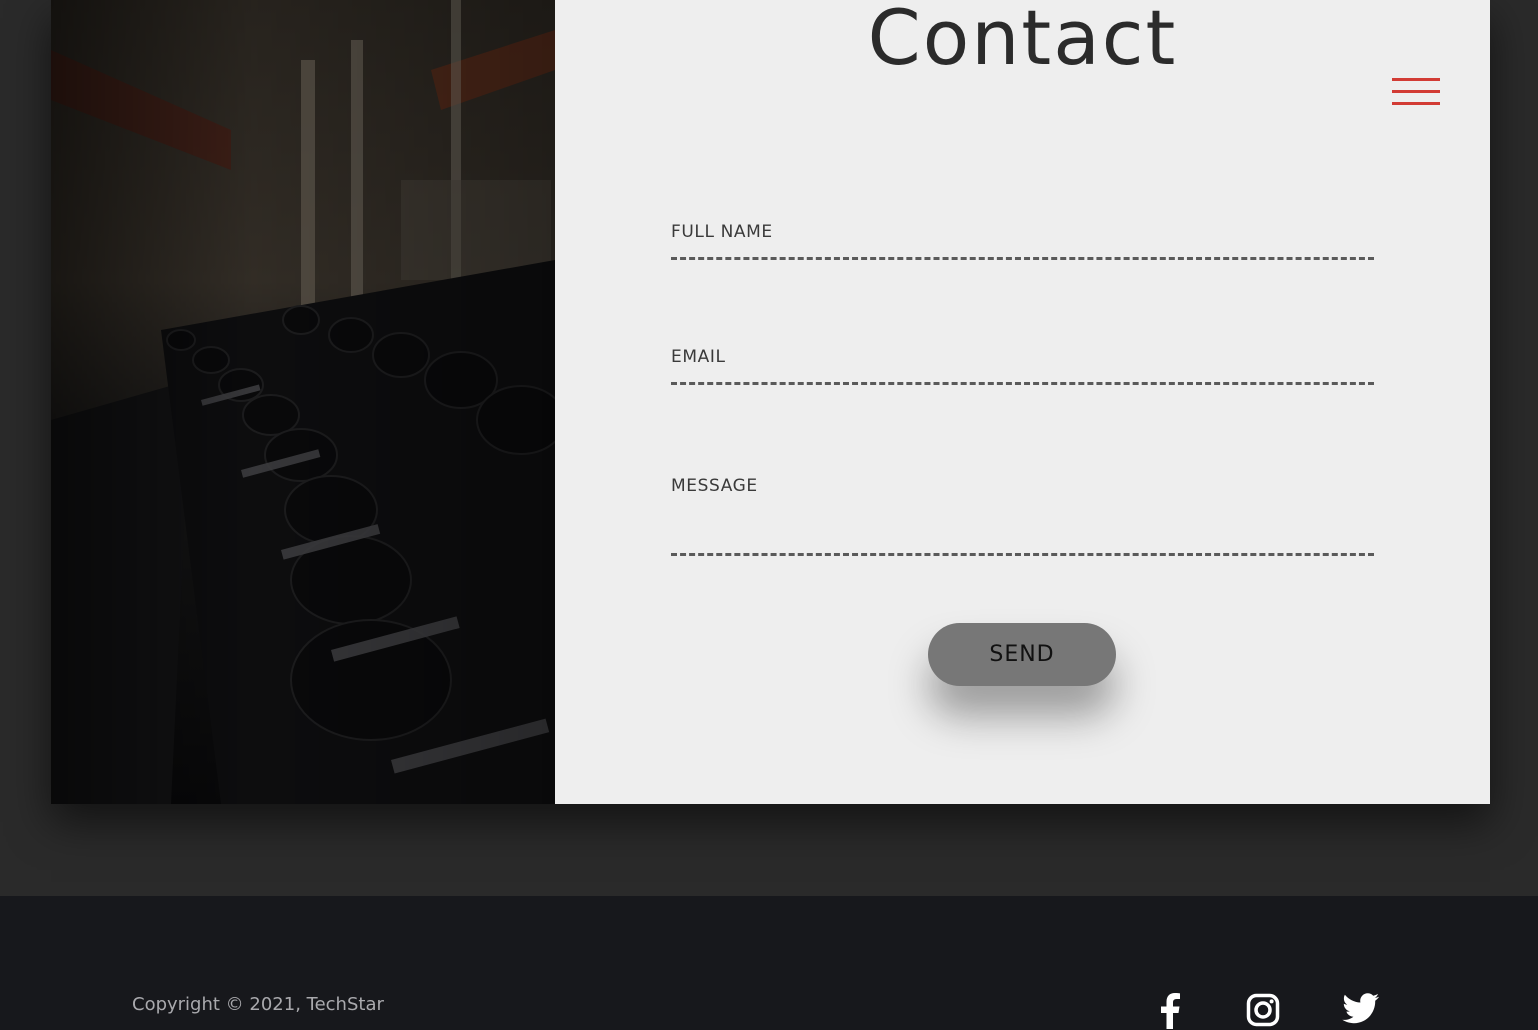 Image resolution: width=1538 pixels, height=1030 pixels. What do you see at coordinates (1022, 241) in the screenshot?
I see `full-name-field: FULL NAME` at bounding box center [1022, 241].